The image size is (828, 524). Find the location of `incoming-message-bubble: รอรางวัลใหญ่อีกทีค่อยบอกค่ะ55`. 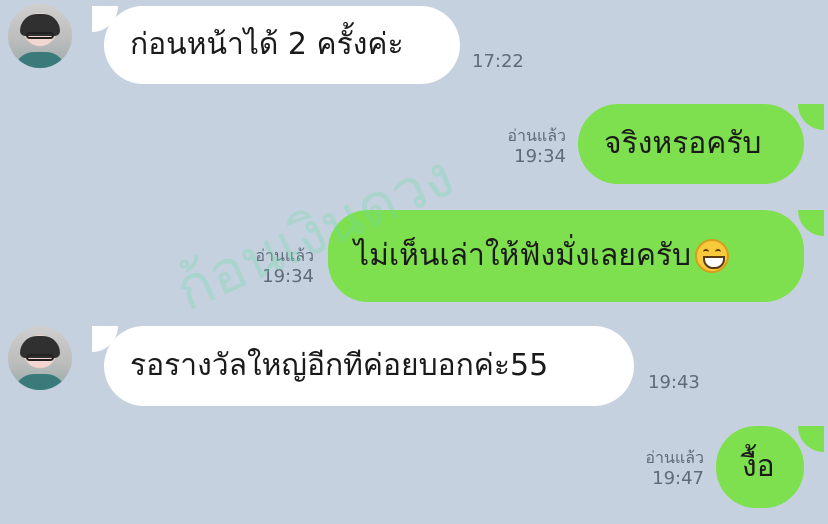

incoming-message-bubble: รอรางวัลใหญ่อีกทีค่อยบอกค่ะ55 is located at coordinates (369, 366).